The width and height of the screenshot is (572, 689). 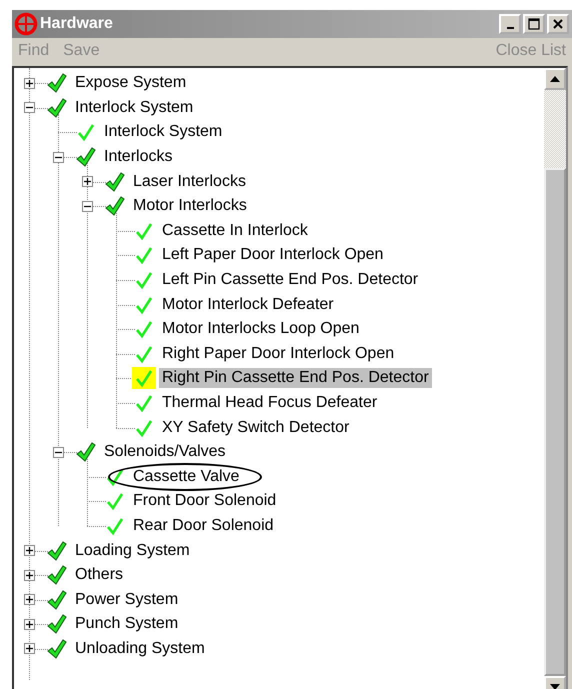 What do you see at coordinates (272, 255) in the screenshot?
I see `tree-item: Left Paper Door Interlock Open` at bounding box center [272, 255].